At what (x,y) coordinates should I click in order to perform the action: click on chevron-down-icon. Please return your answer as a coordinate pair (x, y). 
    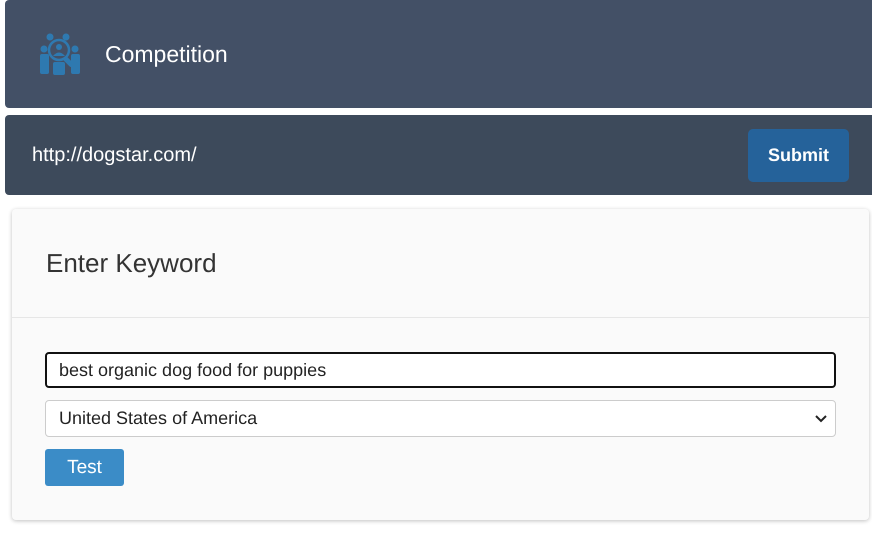
    Looking at the image, I should click on (821, 418).